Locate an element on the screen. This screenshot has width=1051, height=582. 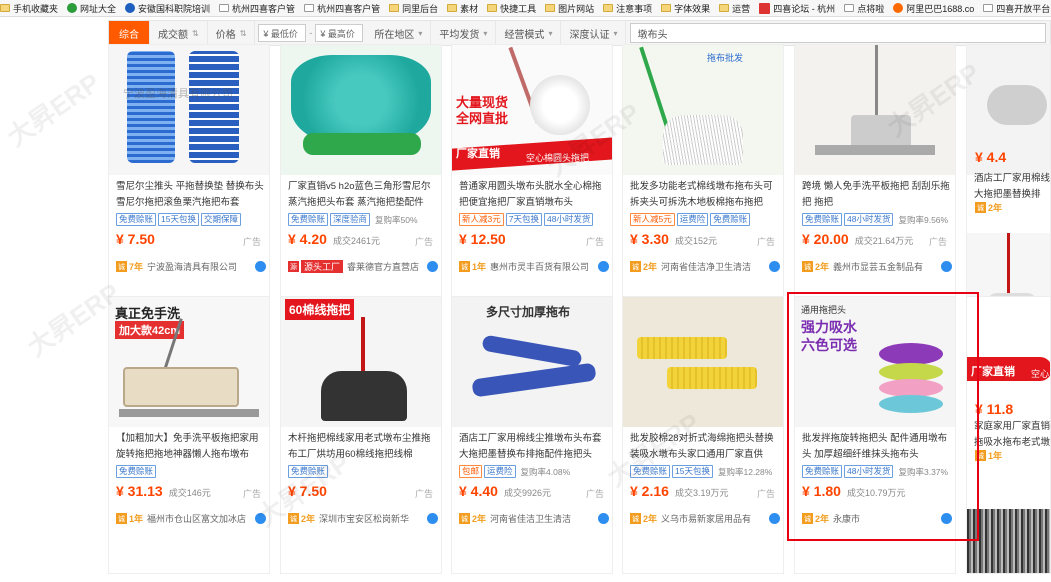
sort-default-button: 综合 is located at coordinates (129, 33).